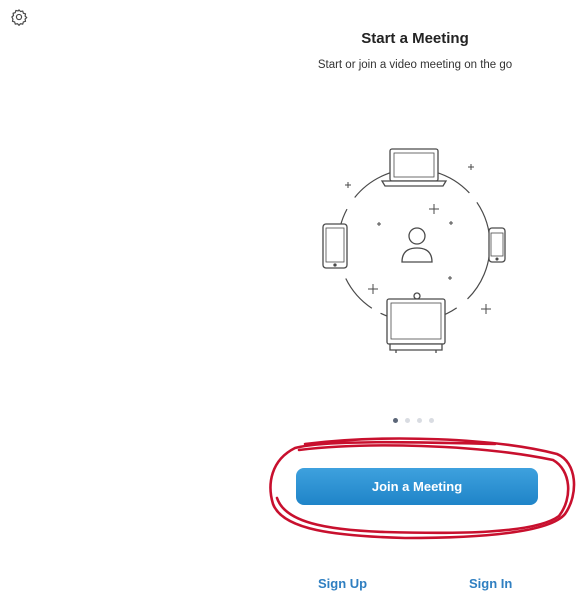 The image size is (579, 595). I want to click on join-meeting-button: Join a Meeting, so click(417, 486).